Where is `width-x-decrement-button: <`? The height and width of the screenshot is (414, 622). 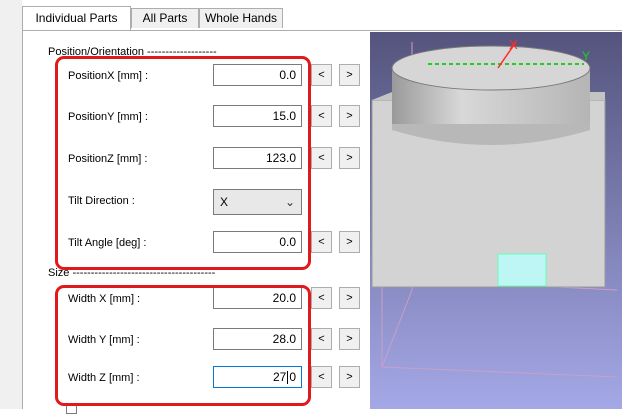 width-x-decrement-button: < is located at coordinates (321, 298).